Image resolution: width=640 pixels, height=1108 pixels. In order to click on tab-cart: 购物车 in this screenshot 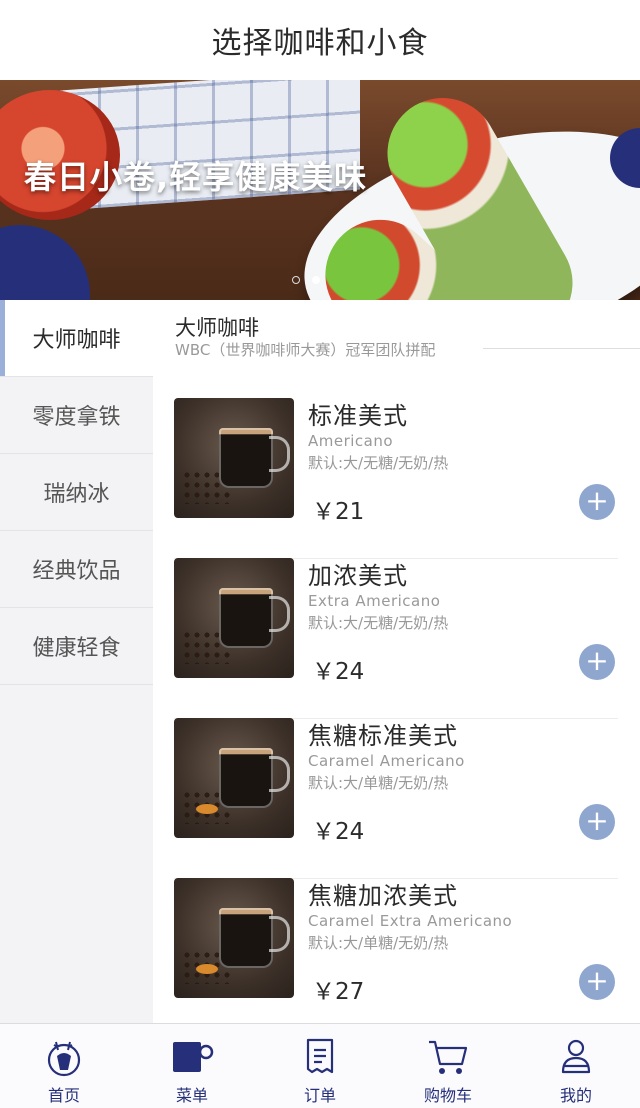, I will do `click(448, 1066)`.